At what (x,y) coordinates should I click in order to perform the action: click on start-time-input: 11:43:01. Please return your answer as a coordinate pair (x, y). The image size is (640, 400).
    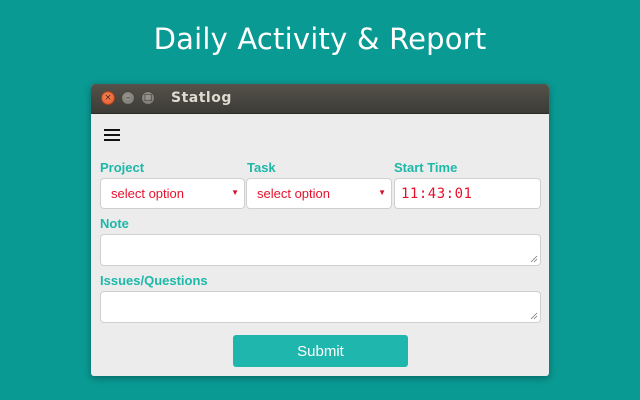
    Looking at the image, I should click on (467, 193).